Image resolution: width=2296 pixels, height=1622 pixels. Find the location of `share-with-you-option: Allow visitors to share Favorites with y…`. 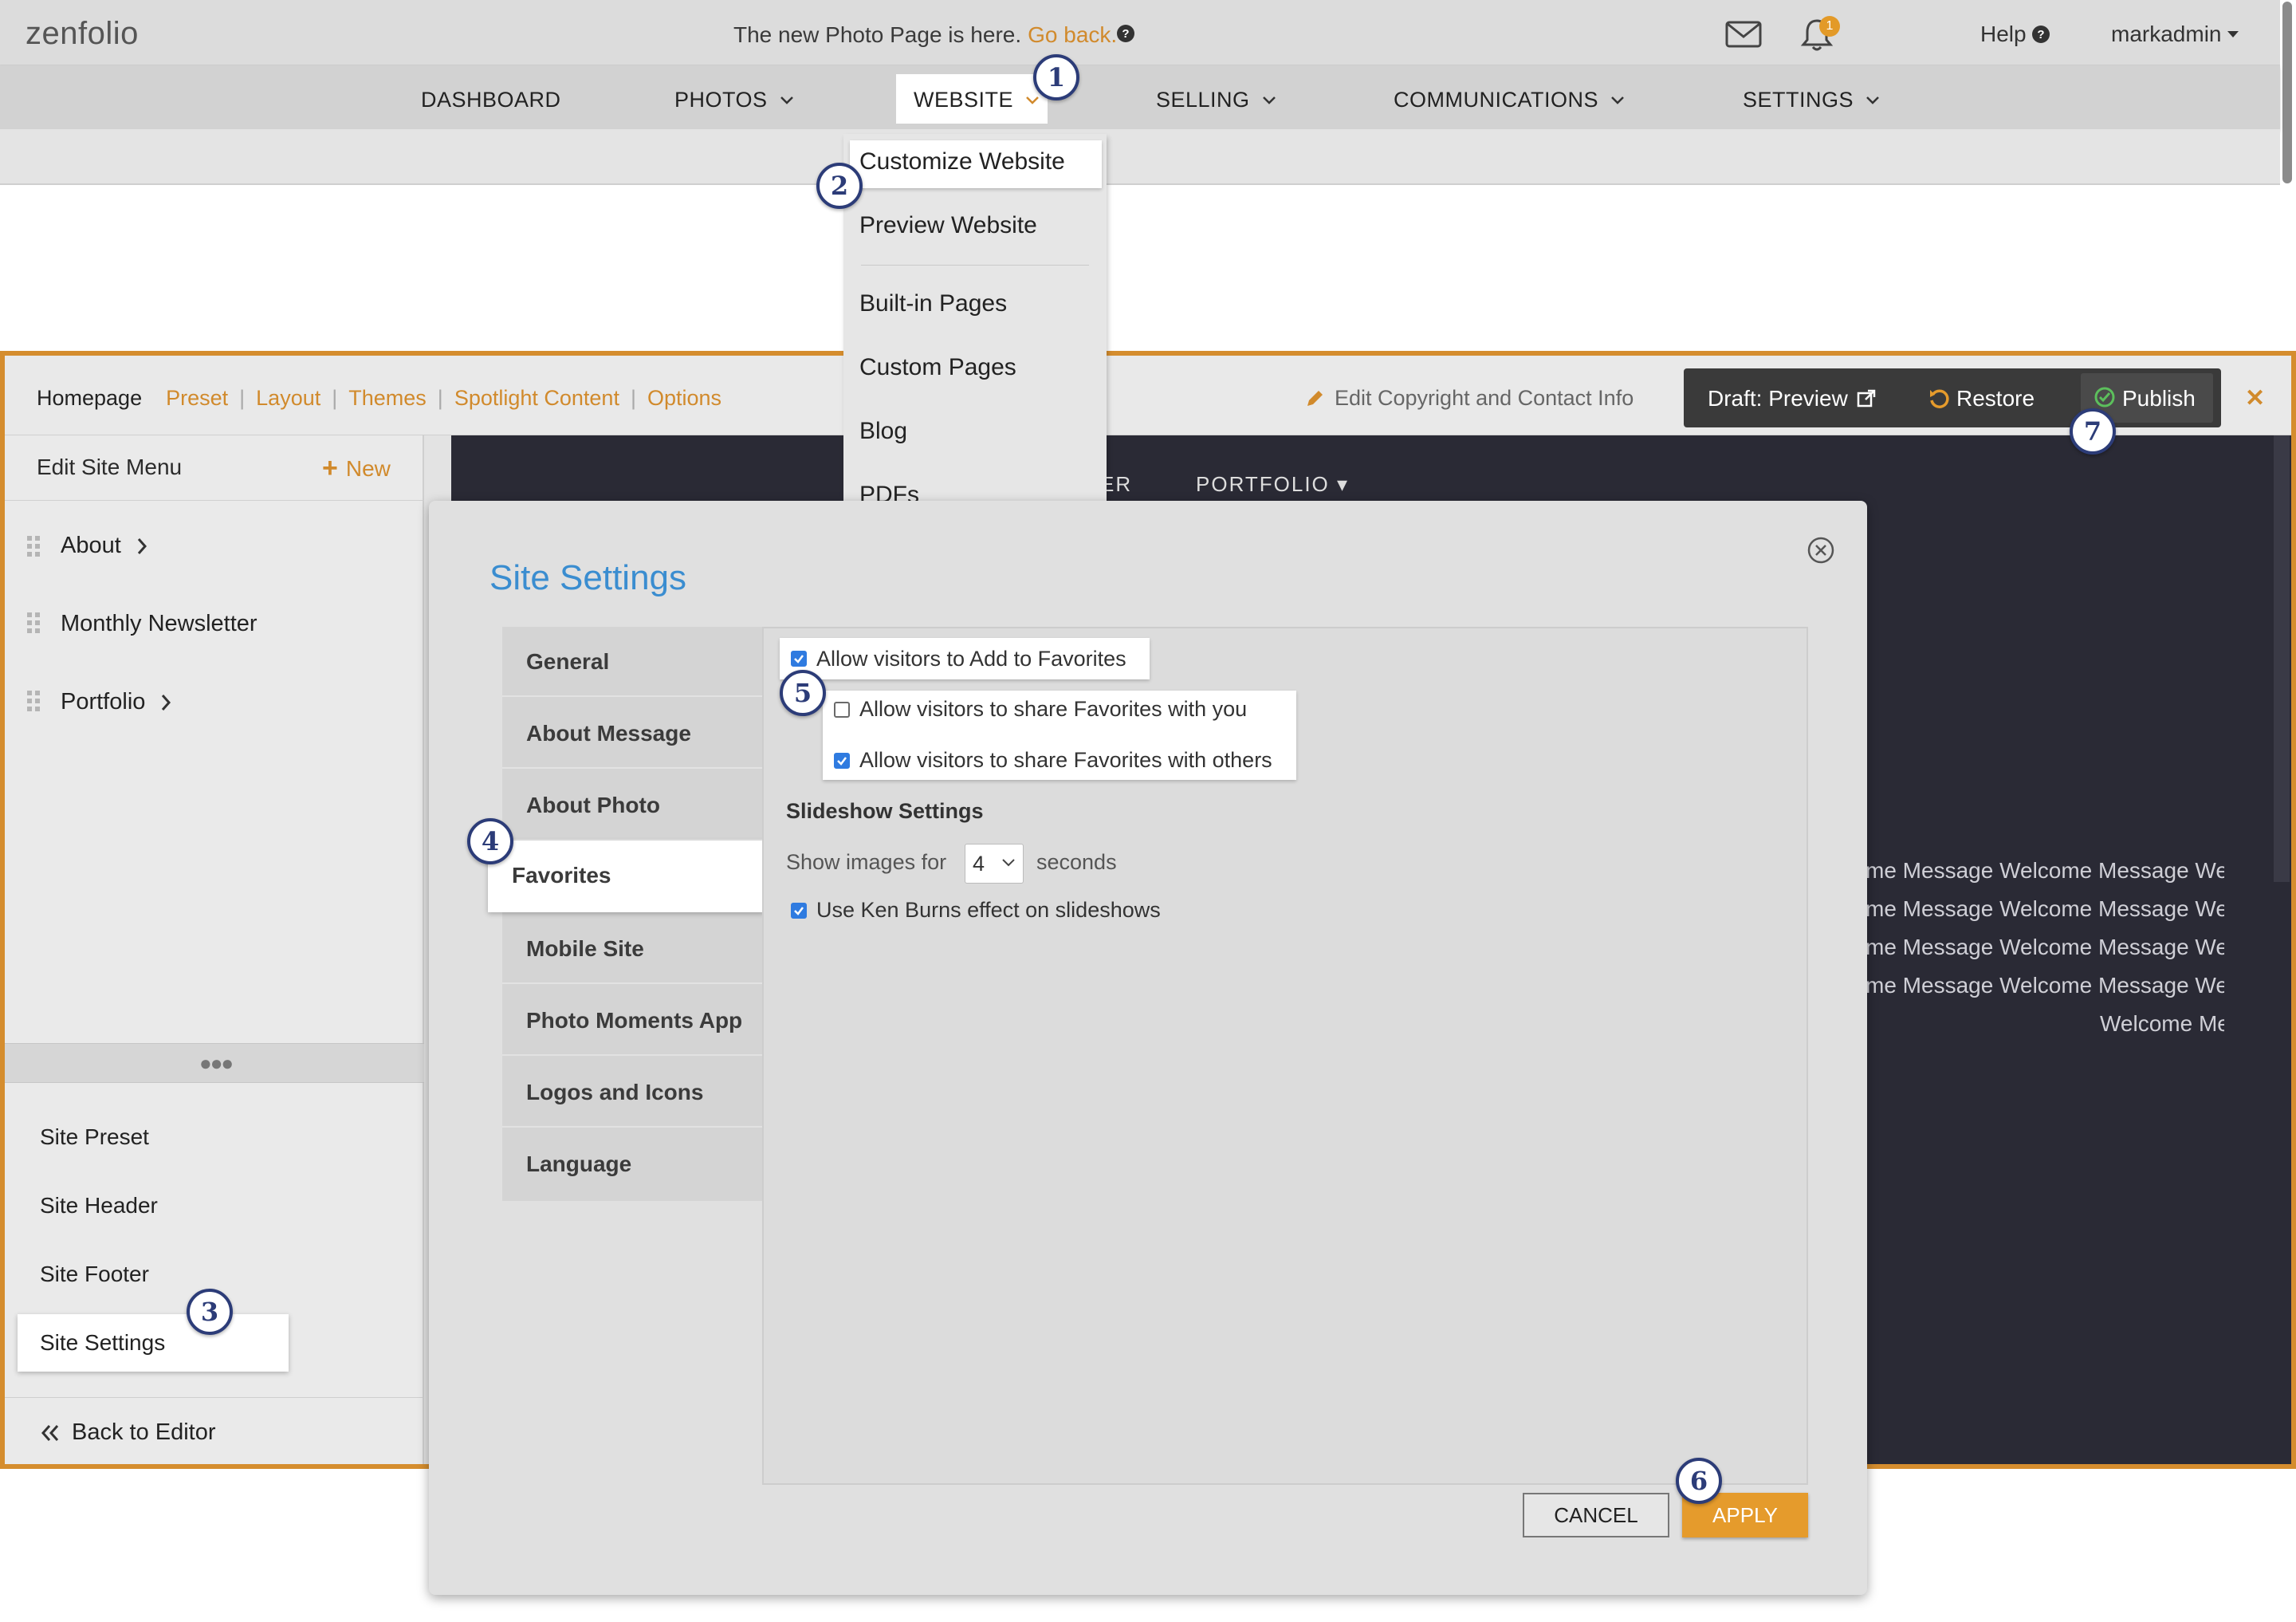

share-with-you-option: Allow visitors to share Favorites with y… is located at coordinates (1040, 709).